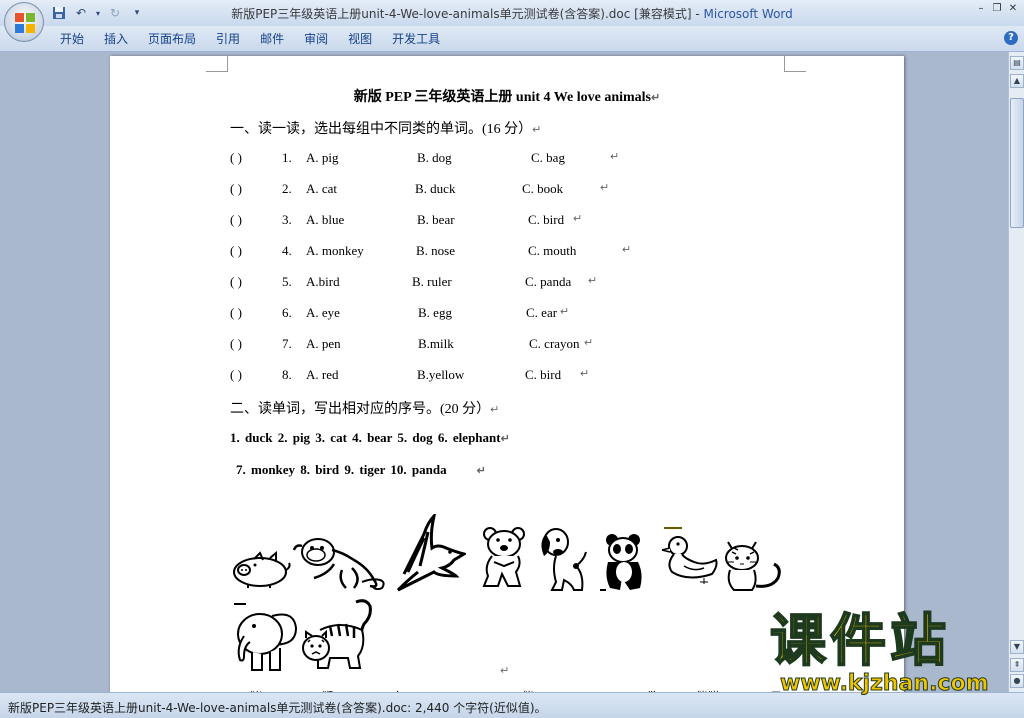 The width and height of the screenshot is (1024, 718). Describe the element at coordinates (360, 40) in the screenshot. I see `tab-view: 视图` at that location.